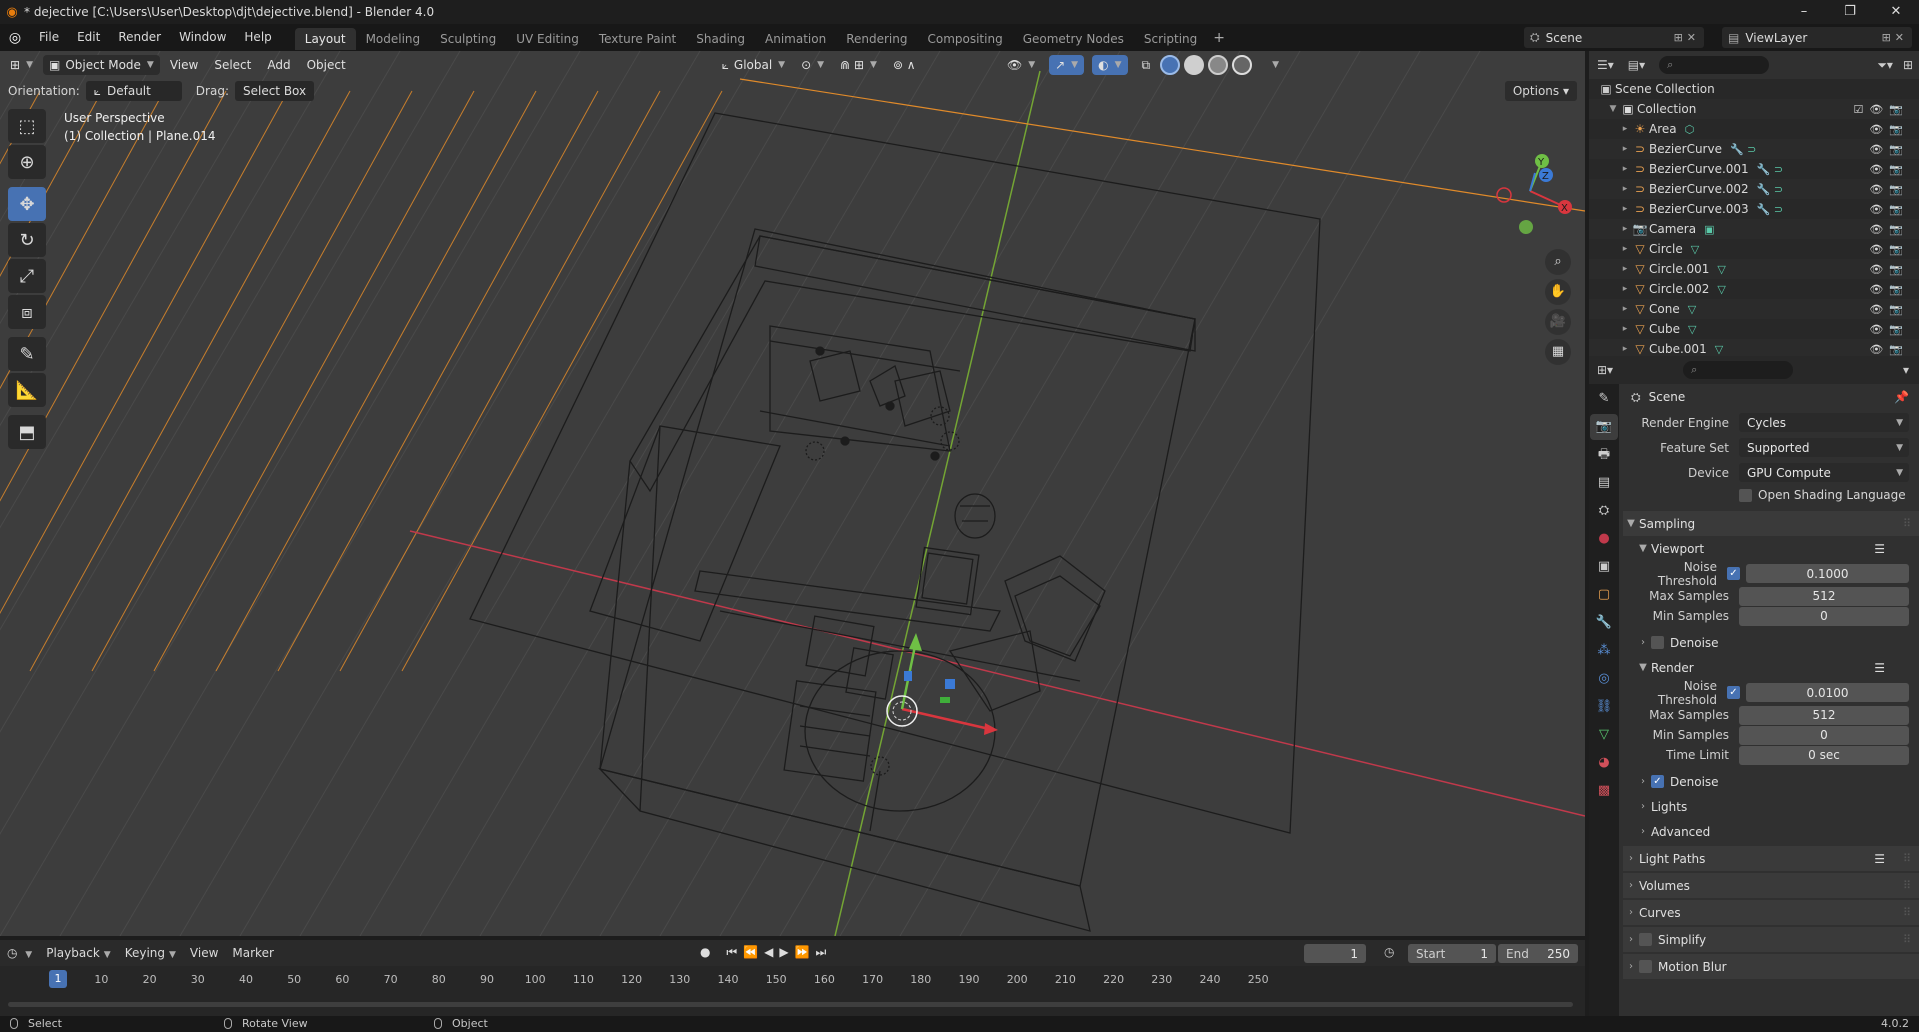 This screenshot has height=1032, width=1919. Describe the element at coordinates (1754, 249) in the screenshot. I see `outliner-item: ▸ ▽ Circle ▽ 👁📷` at that location.